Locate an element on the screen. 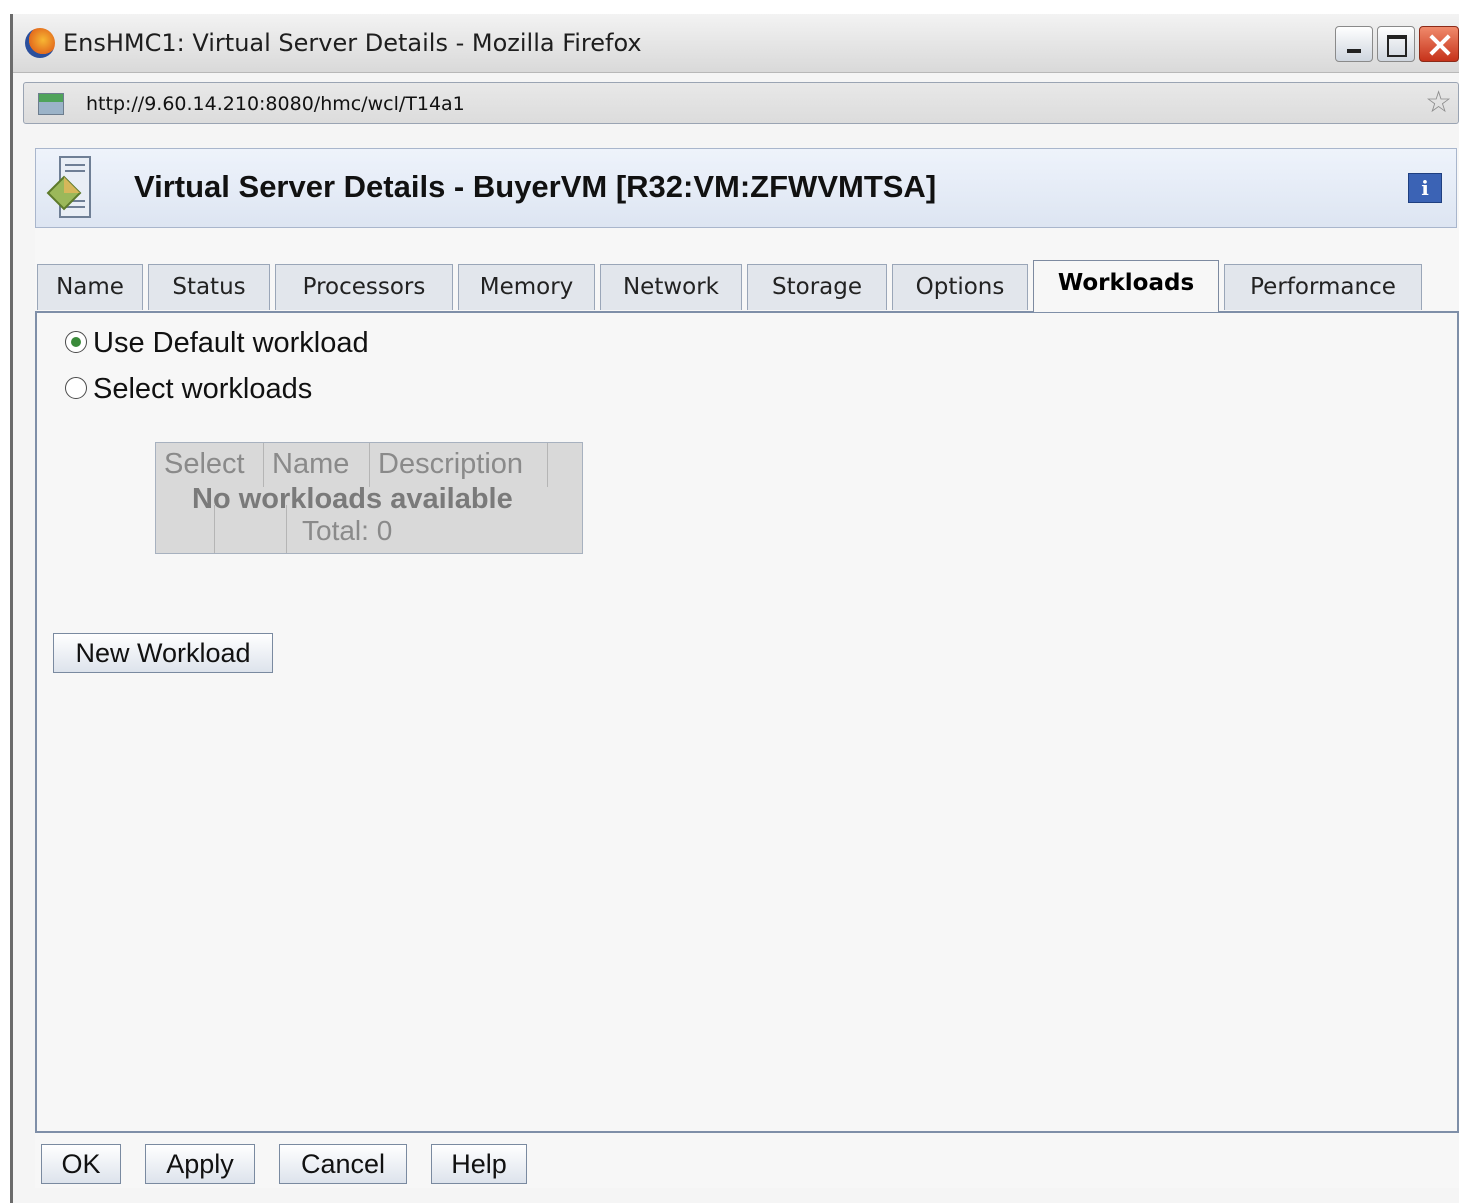 This screenshot has width=1459, height=1203. new-workload-button: New Workload is located at coordinates (163, 653).